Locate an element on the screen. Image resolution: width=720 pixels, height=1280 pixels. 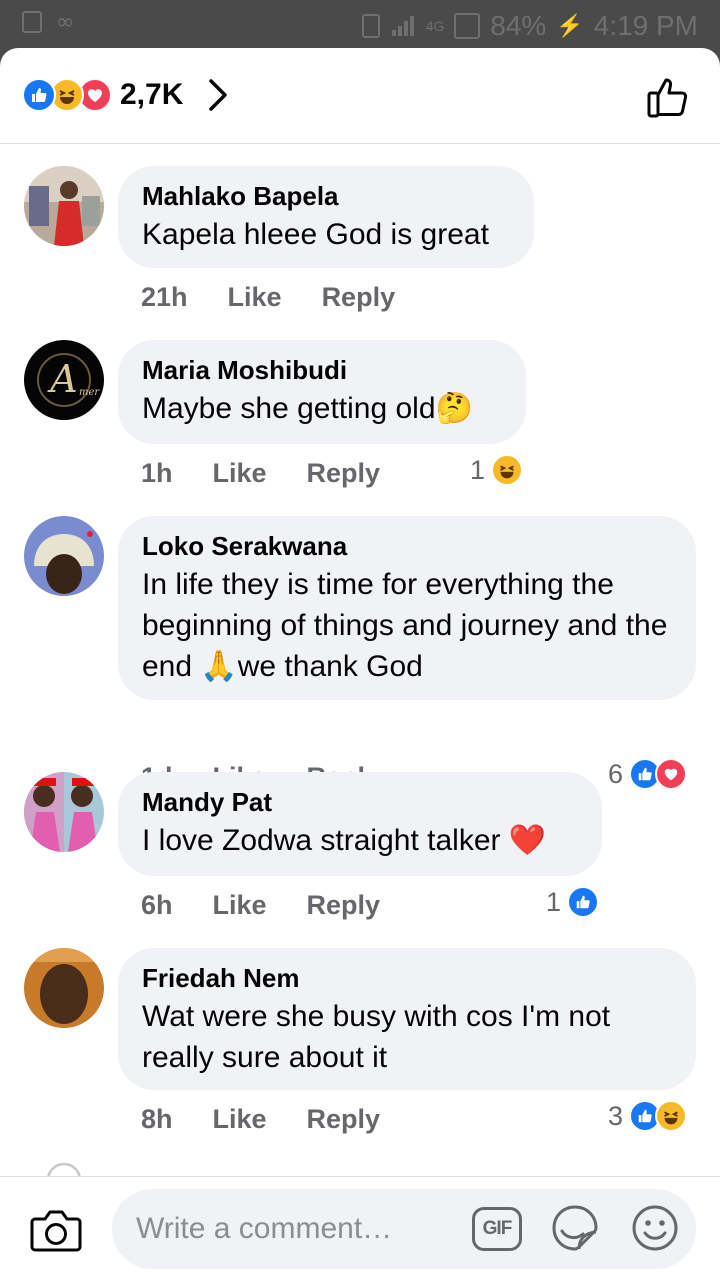
gallery-notification-icon is located at coordinates (32, 22).